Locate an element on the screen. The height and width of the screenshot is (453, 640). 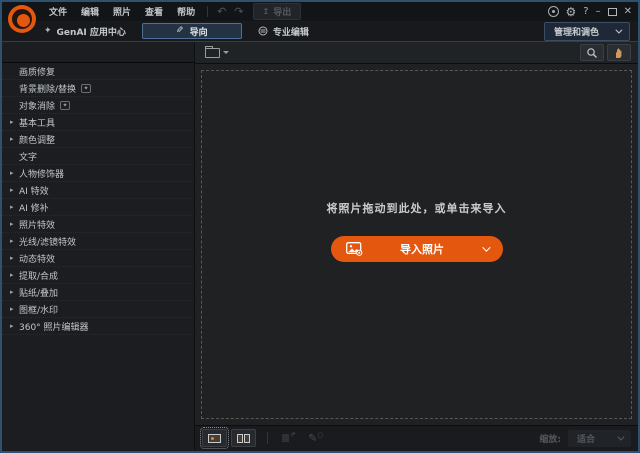
toolbar-divider is located at coordinates (208, 11).